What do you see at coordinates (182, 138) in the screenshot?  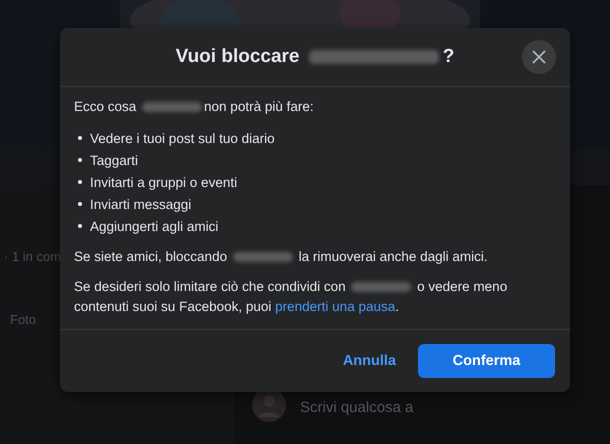 I see `list-item: Vedere i tuoi post sul tuo diario` at bounding box center [182, 138].